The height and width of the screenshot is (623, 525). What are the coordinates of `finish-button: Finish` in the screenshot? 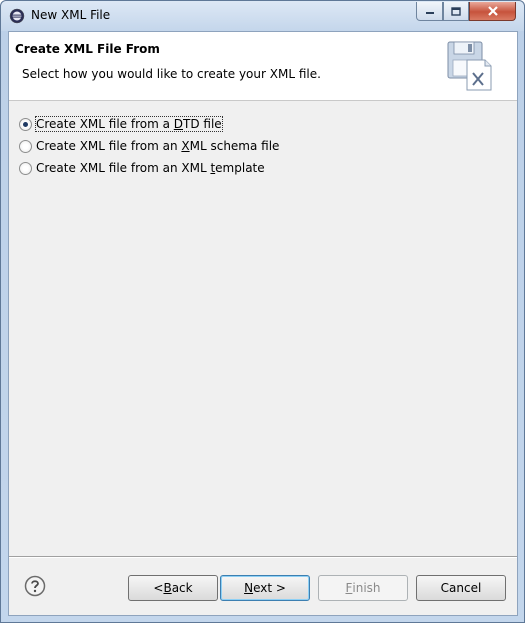 It's located at (363, 588).